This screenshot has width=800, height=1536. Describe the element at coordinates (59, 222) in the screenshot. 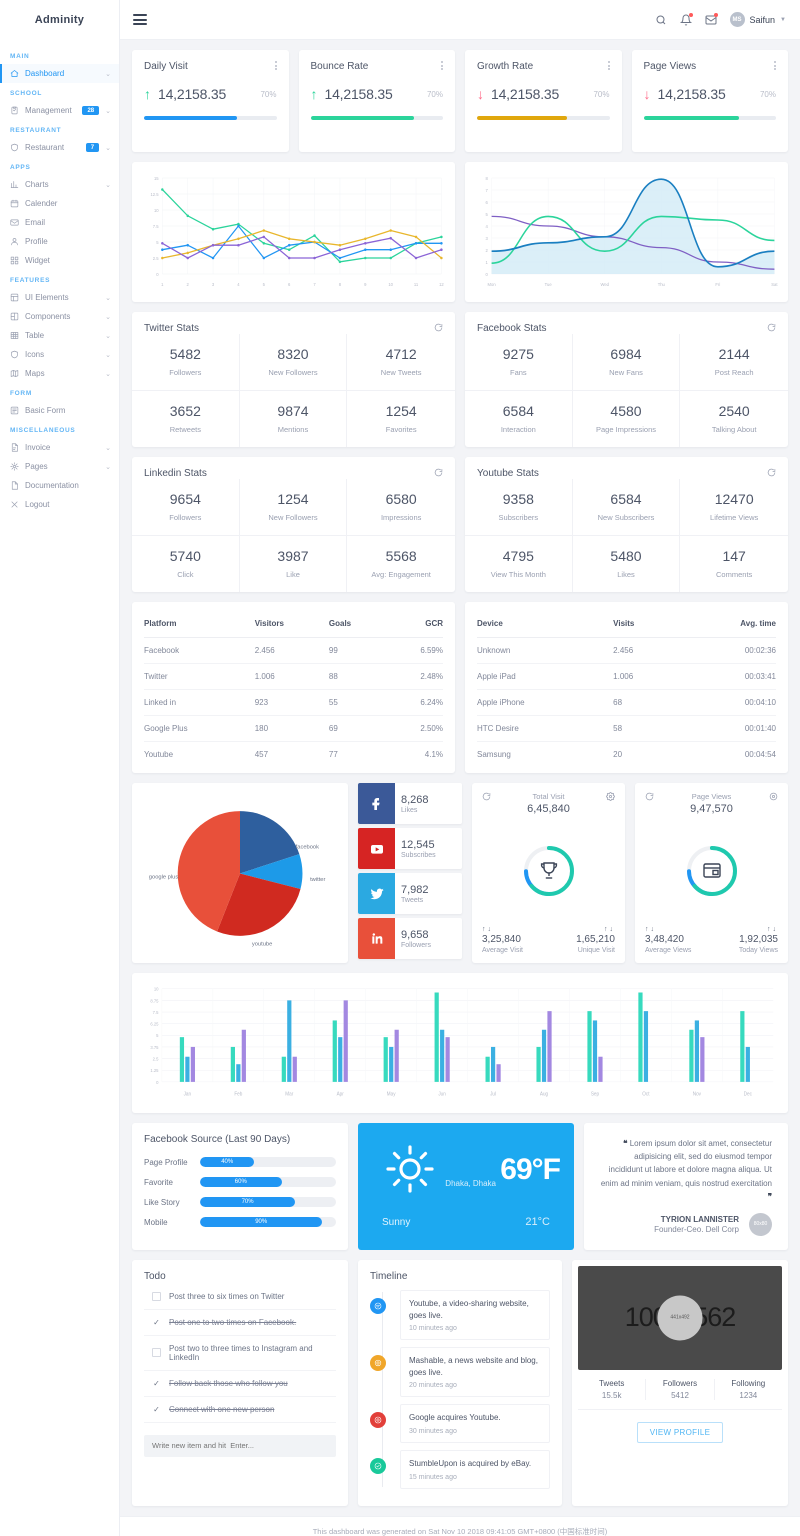

I see `sidebar-item-email: Email` at that location.